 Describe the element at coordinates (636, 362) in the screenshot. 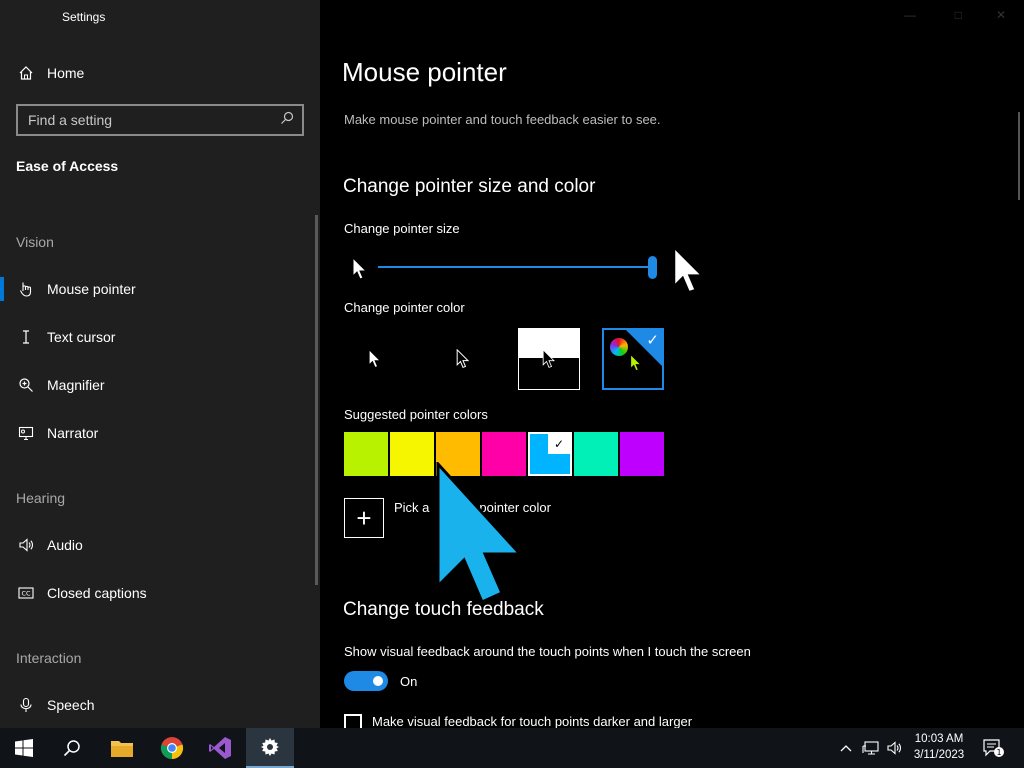

I see `custom-pointer-icon` at that location.